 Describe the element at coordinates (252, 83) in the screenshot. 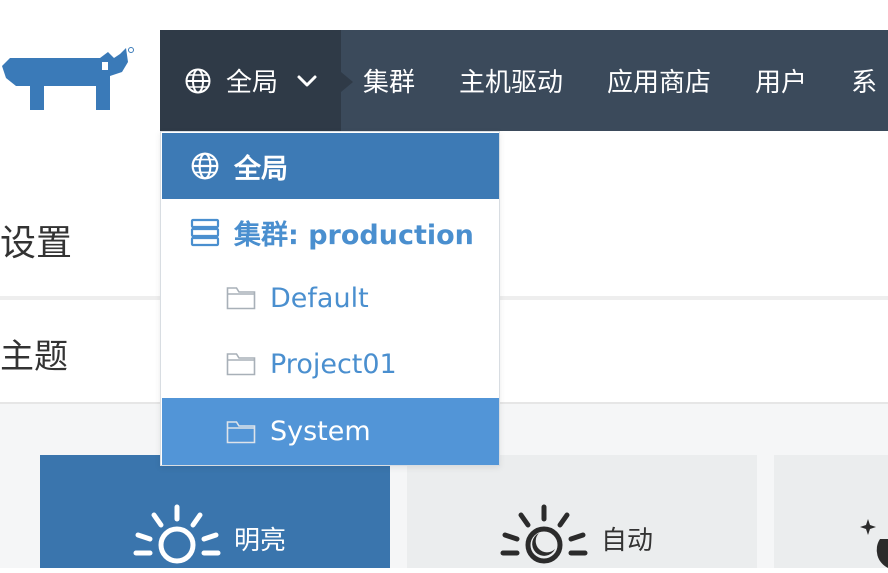

I see `global-switch-label: 全局` at that location.